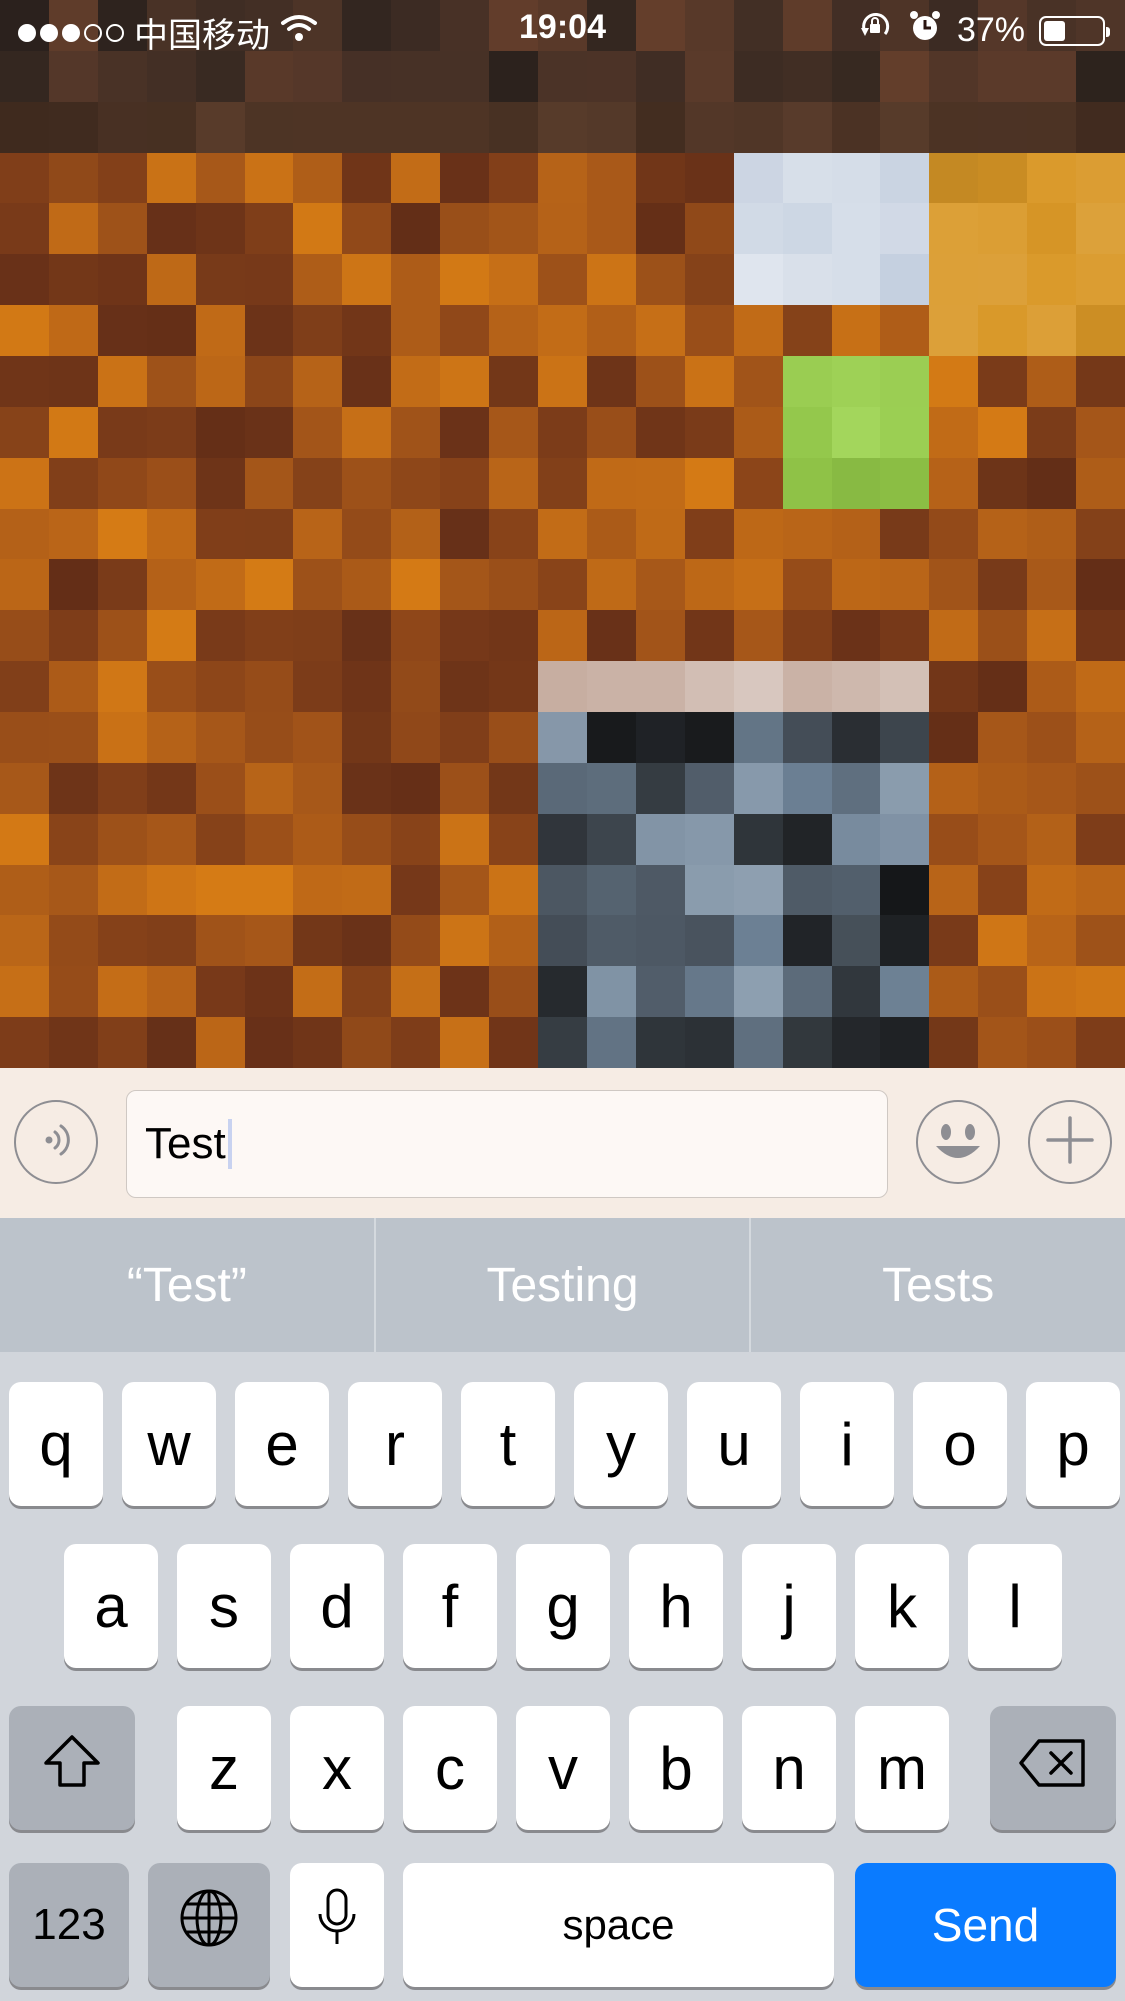 This screenshot has width=1125, height=2001. Describe the element at coordinates (902, 1606) in the screenshot. I see `key-k: k` at that location.